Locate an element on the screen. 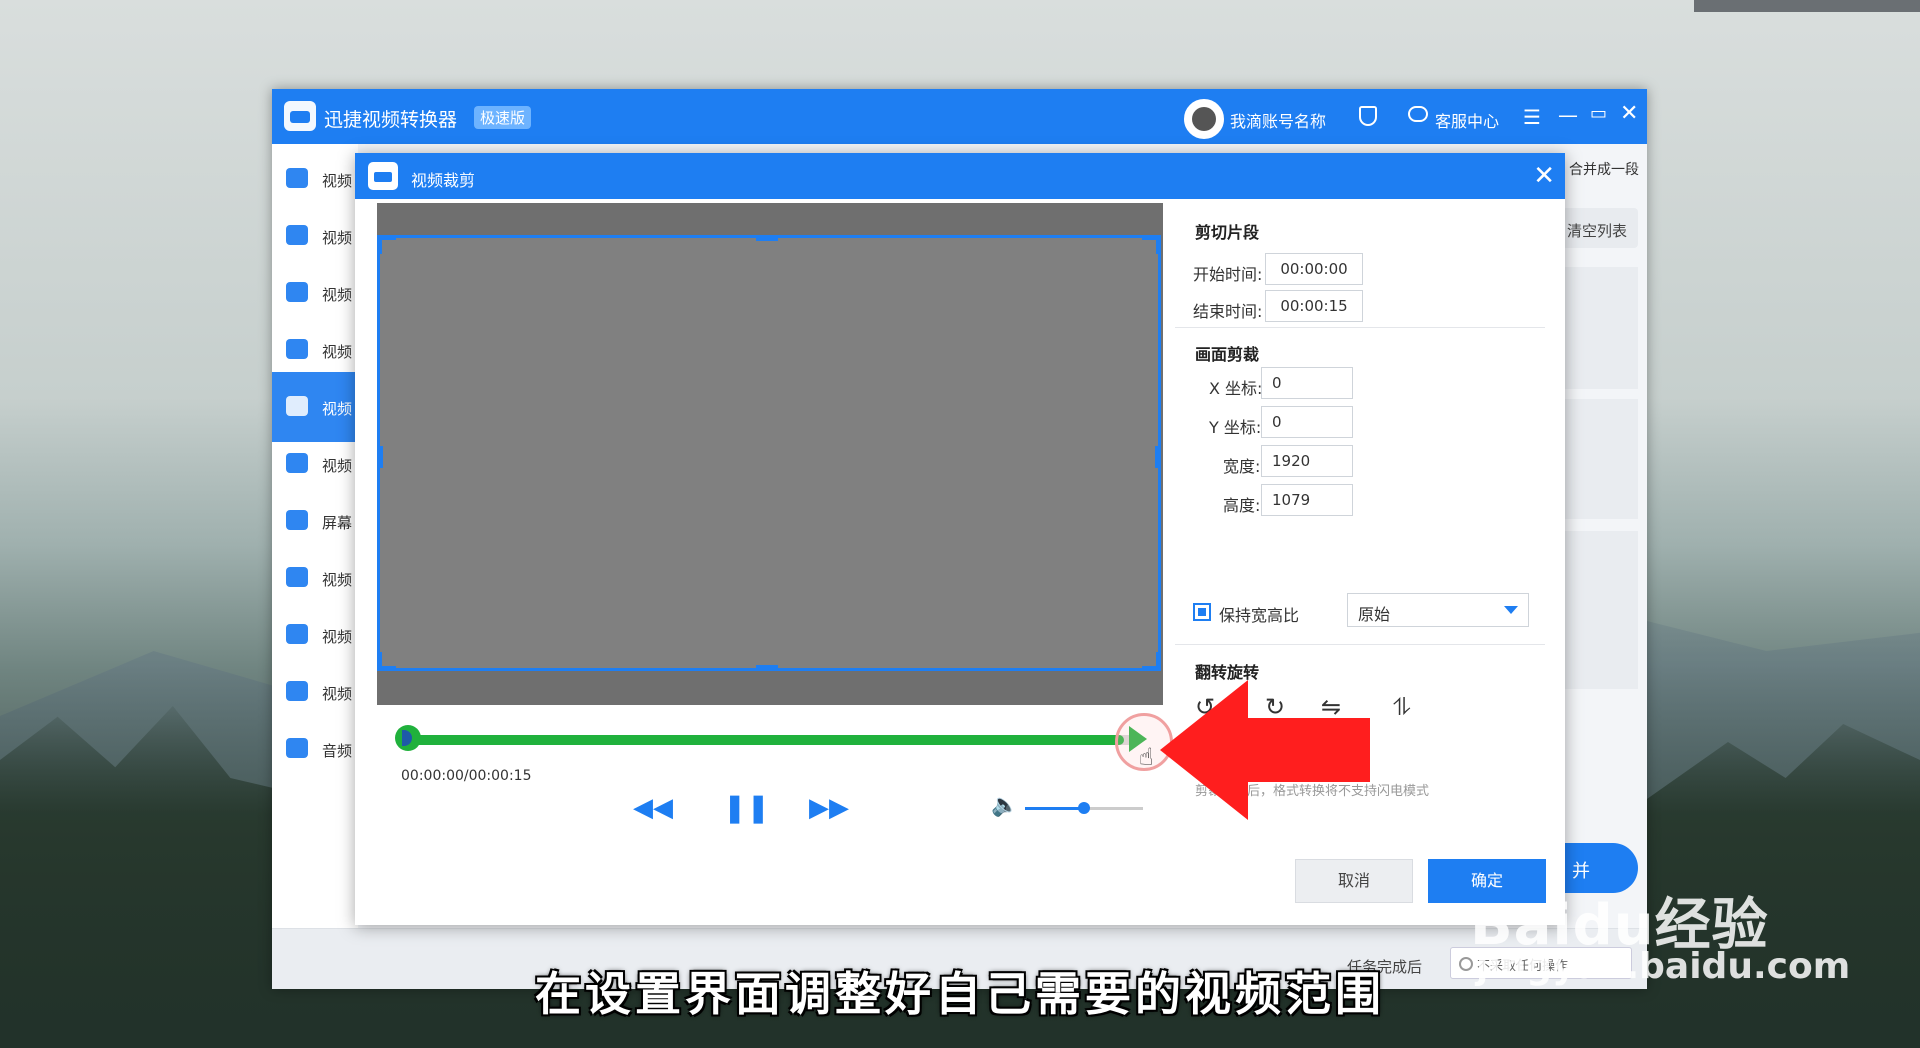  video-effect-icon is located at coordinates (297, 634).